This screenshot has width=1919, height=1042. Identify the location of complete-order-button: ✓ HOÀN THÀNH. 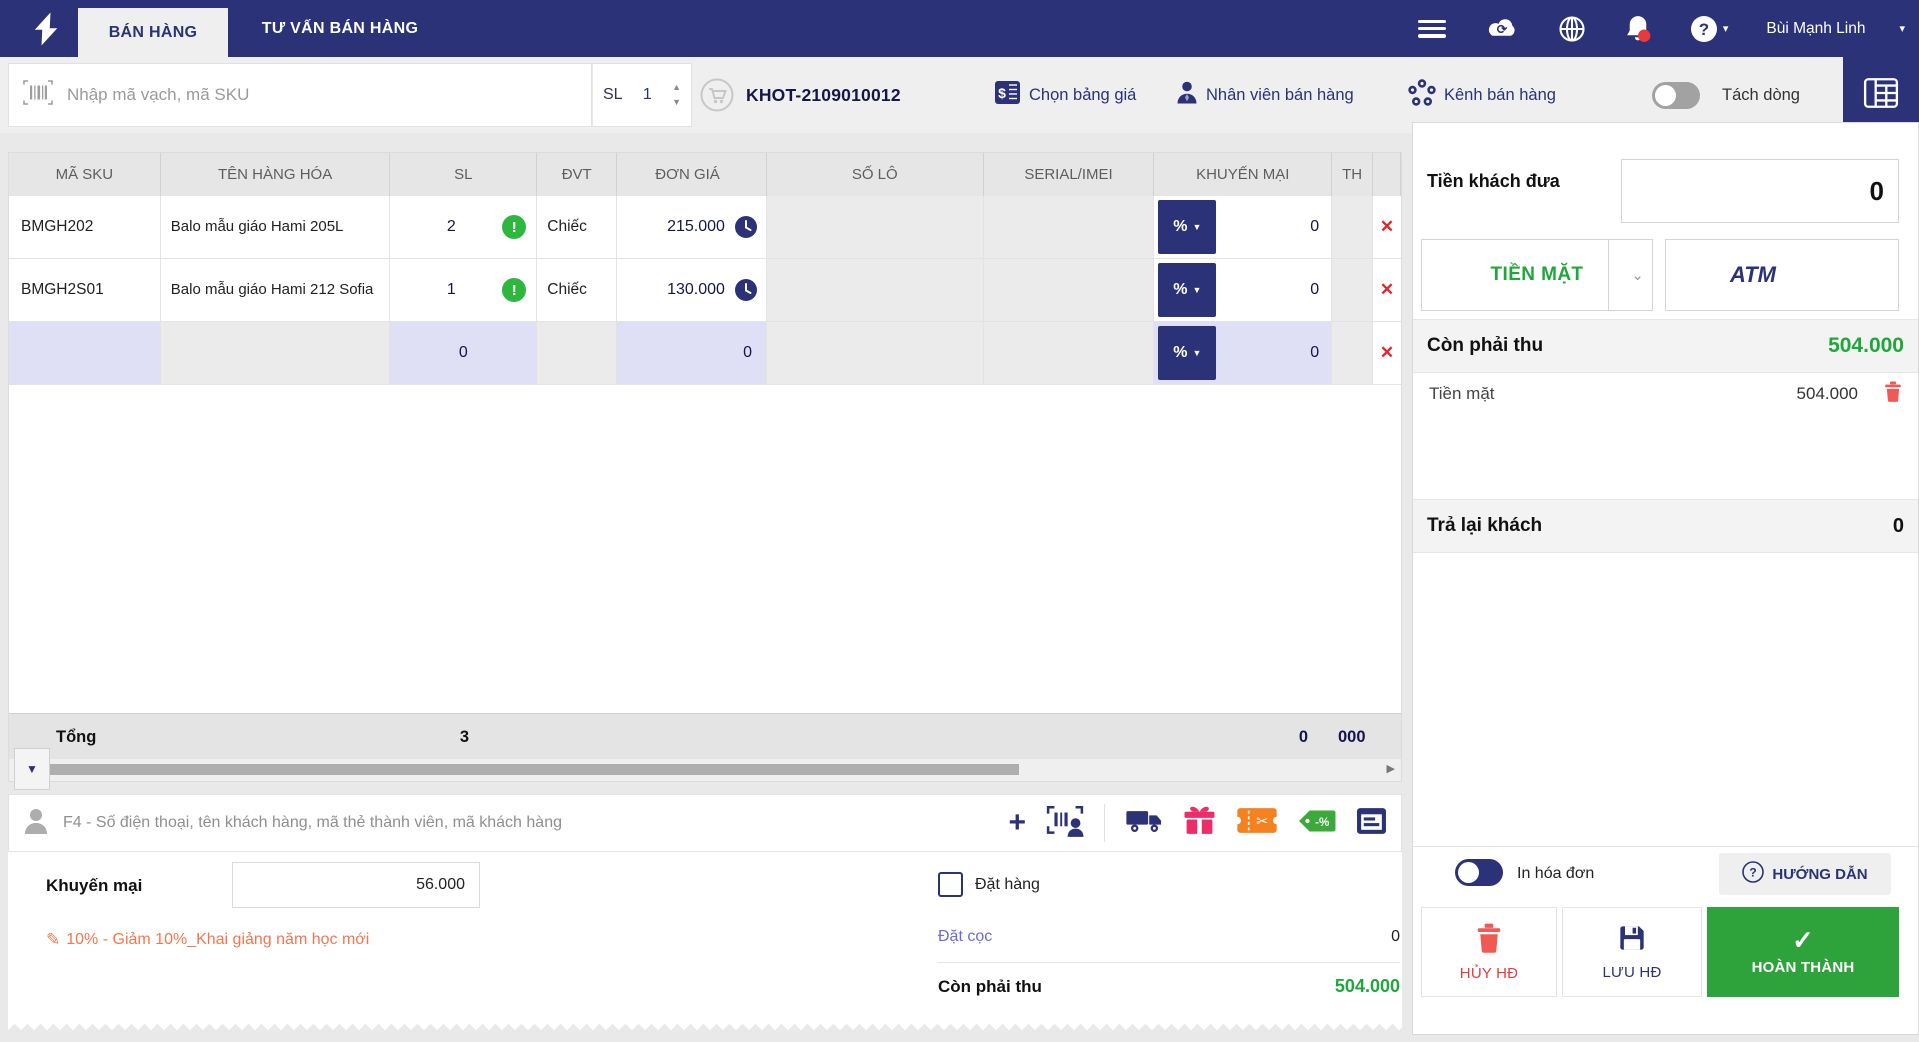
(1803, 952).